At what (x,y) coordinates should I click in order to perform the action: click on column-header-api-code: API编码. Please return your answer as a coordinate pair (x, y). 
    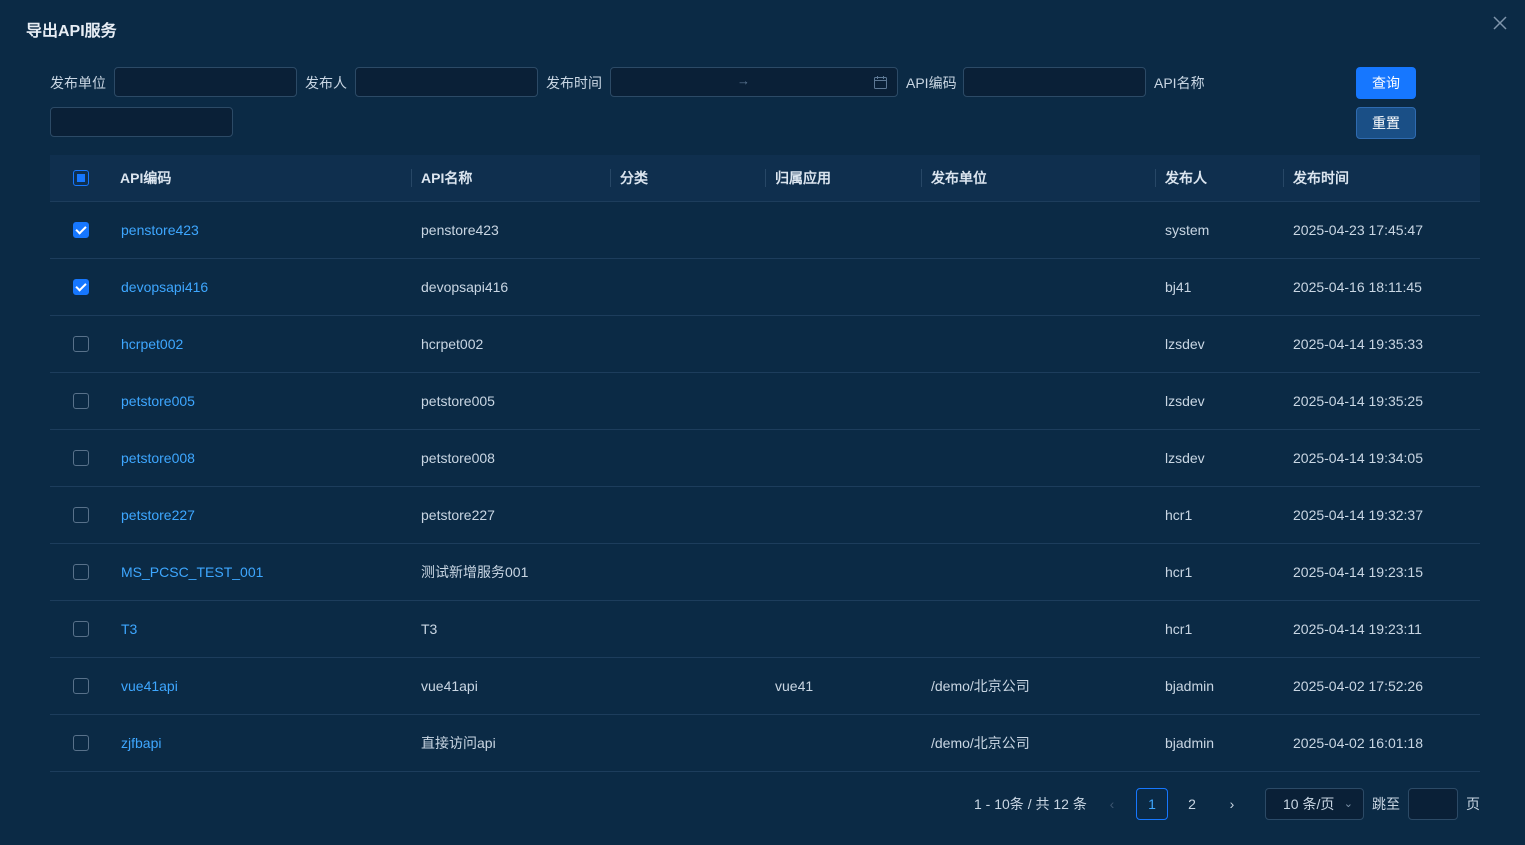
    Looking at the image, I should click on (146, 178).